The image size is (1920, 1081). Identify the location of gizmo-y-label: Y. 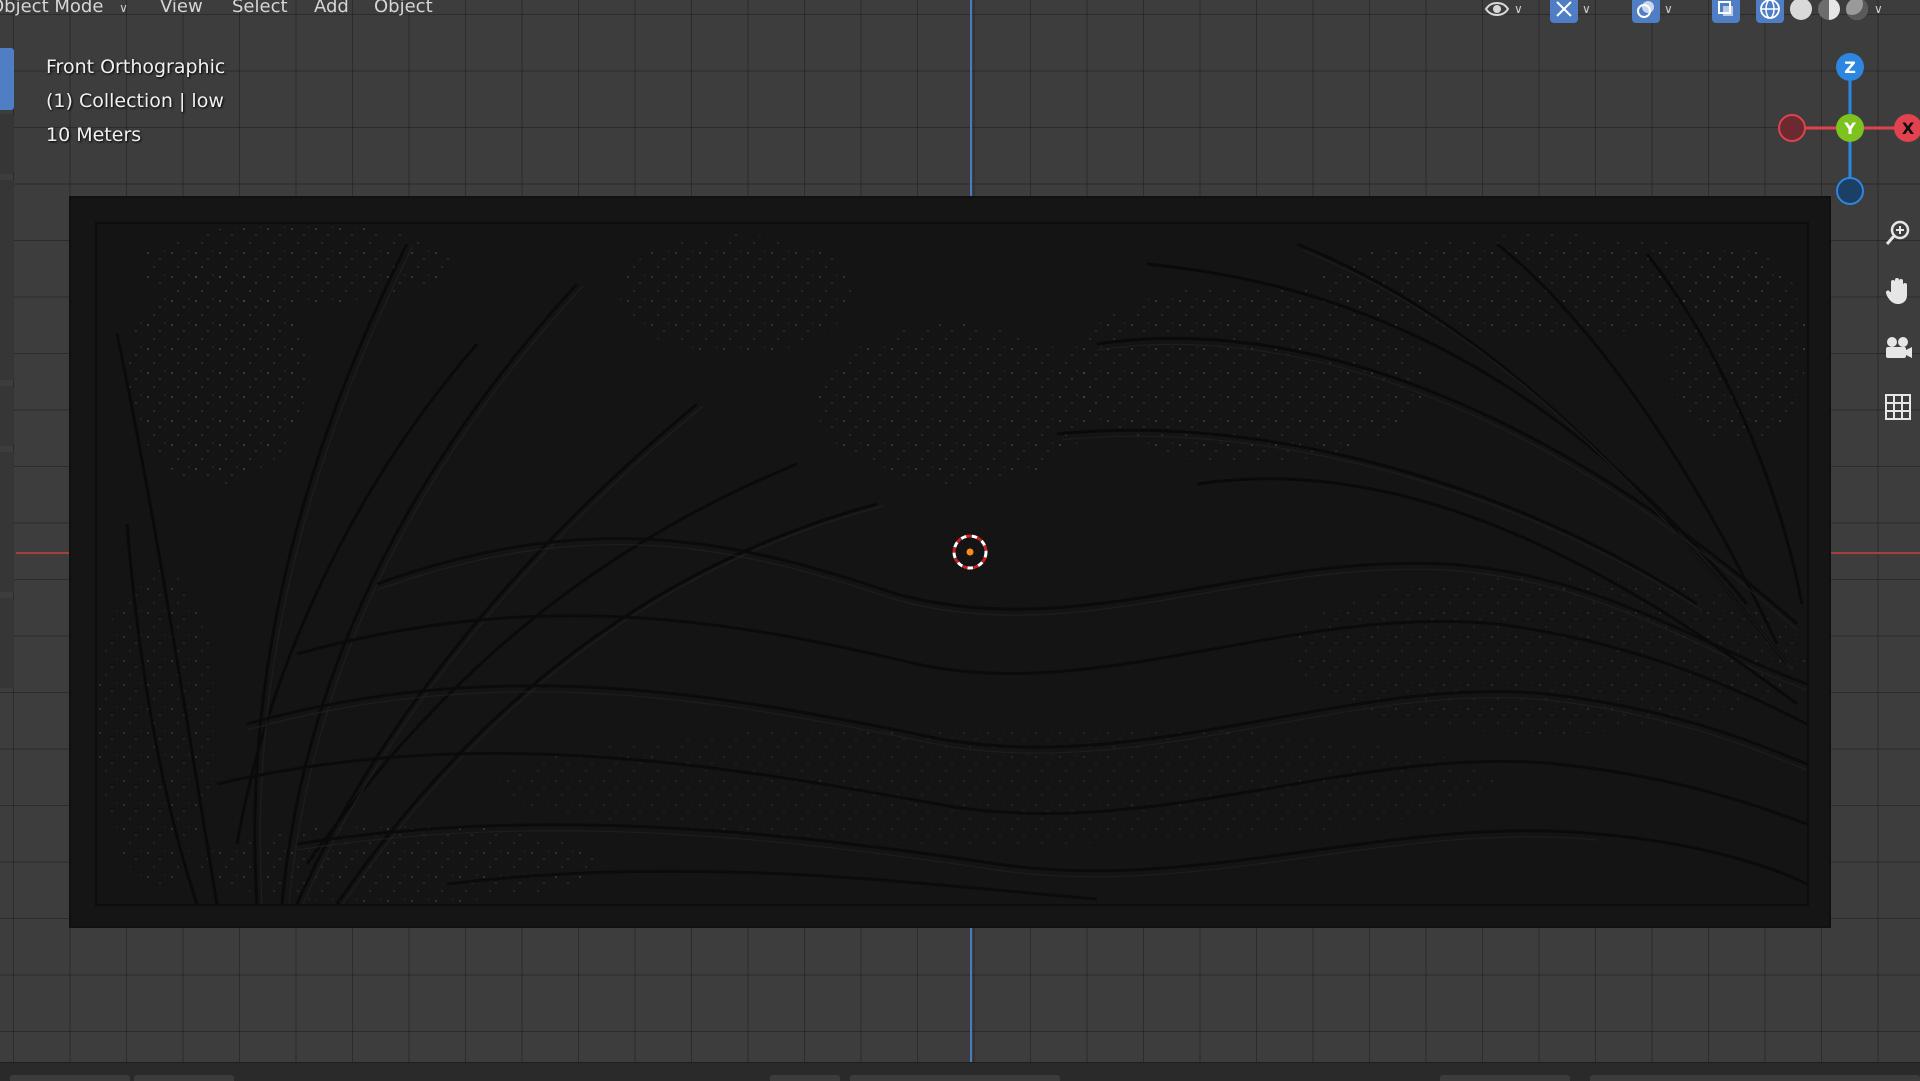
(1850, 128).